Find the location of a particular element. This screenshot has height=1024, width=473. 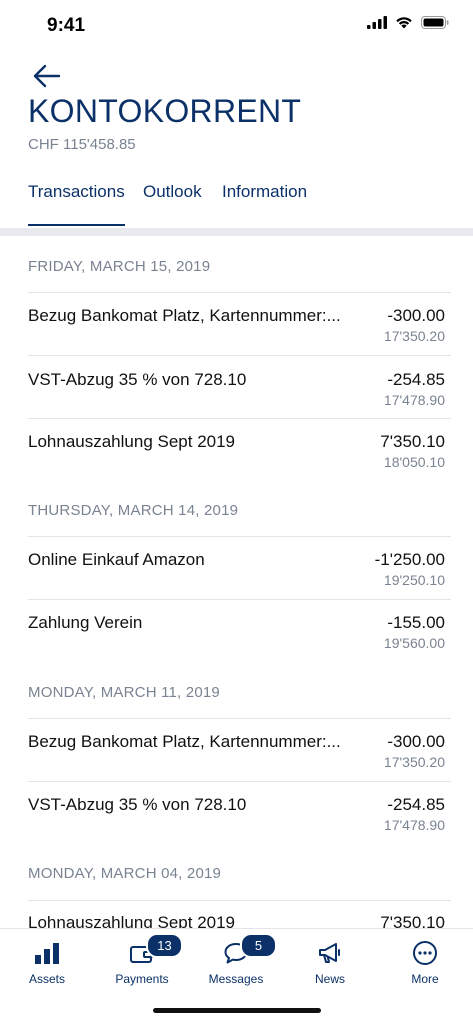

messages-badge: 5 is located at coordinates (258, 945).